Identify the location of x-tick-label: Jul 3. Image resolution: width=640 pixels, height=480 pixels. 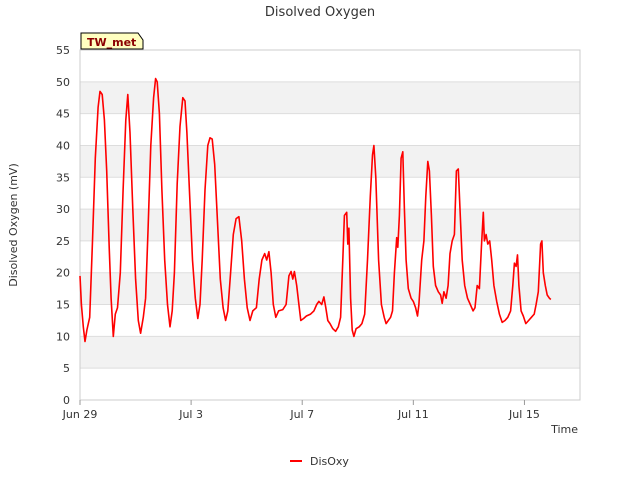
(190, 414).